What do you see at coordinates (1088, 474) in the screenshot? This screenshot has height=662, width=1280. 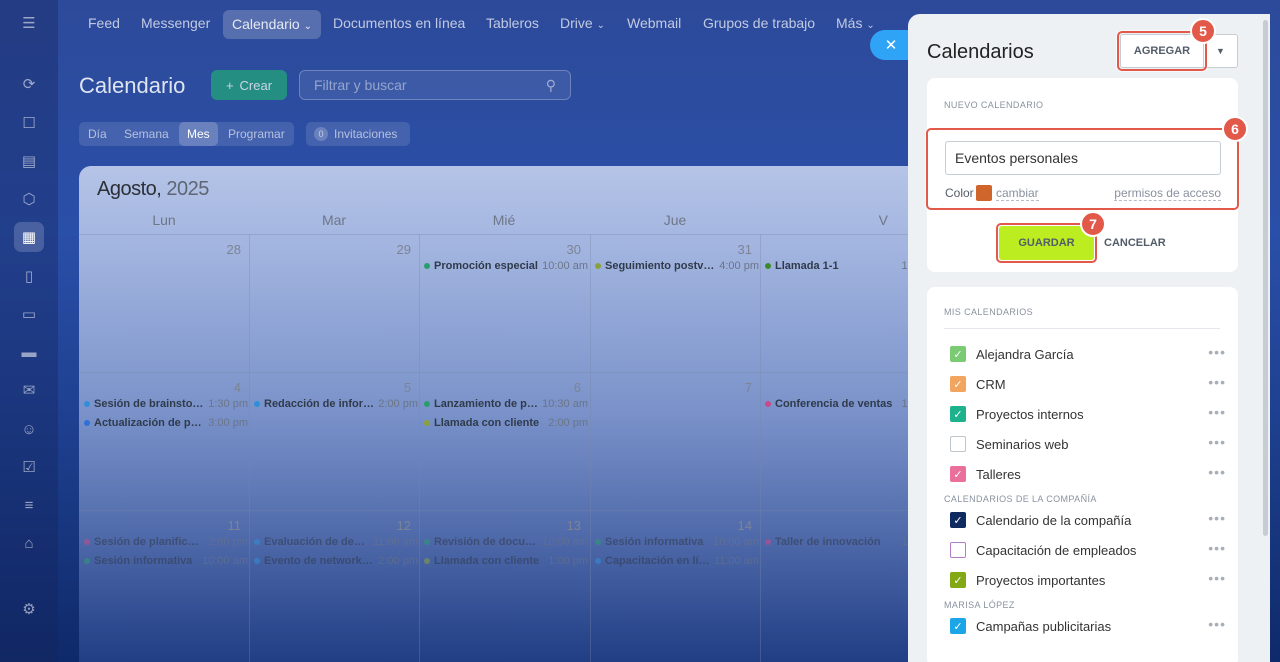 I see `calendar-item: ✓ Talleres •••` at bounding box center [1088, 474].